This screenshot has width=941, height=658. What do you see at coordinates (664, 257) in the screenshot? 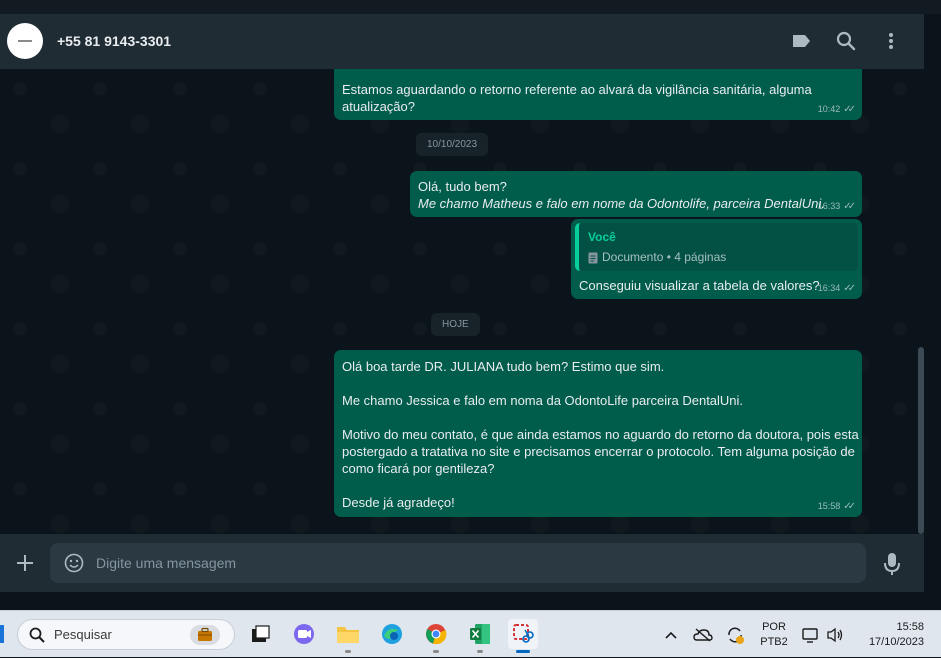
I see `quote-doc-label: Documento • 4 páginas` at bounding box center [664, 257].